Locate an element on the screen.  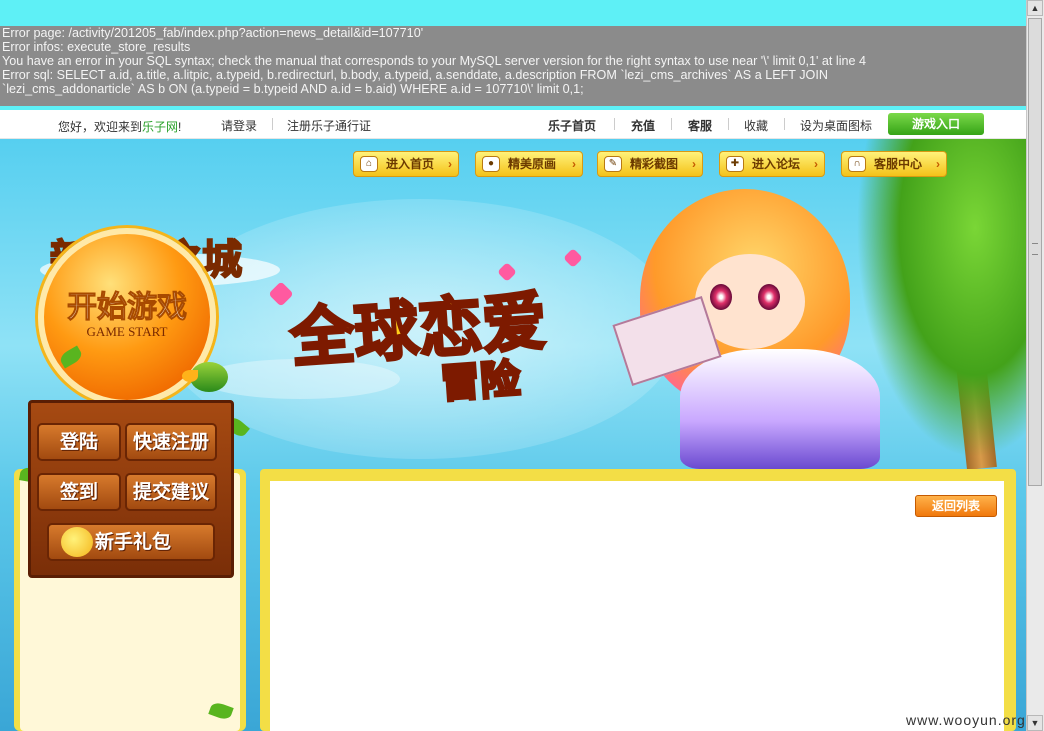
lock-icon: ● is located at coordinates (491, 164).